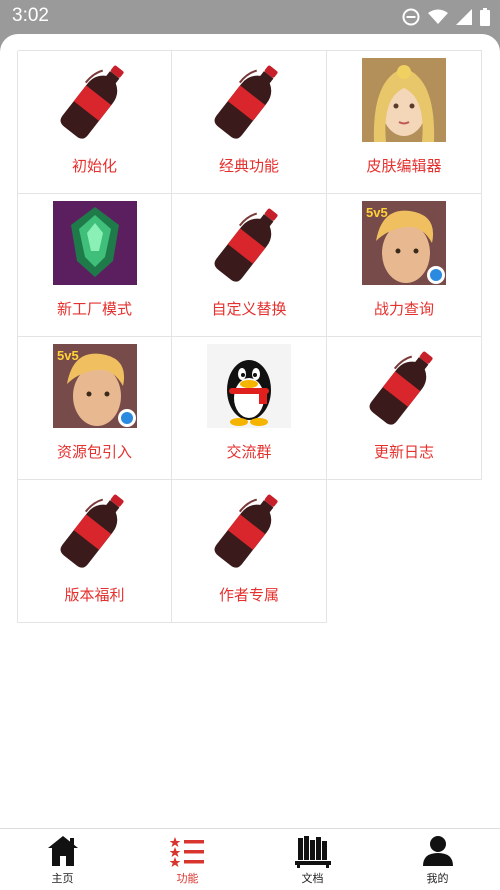 This screenshot has height=890, width=500. I want to click on grid-item-power-query: 5v5 战力查询, so click(404, 265).